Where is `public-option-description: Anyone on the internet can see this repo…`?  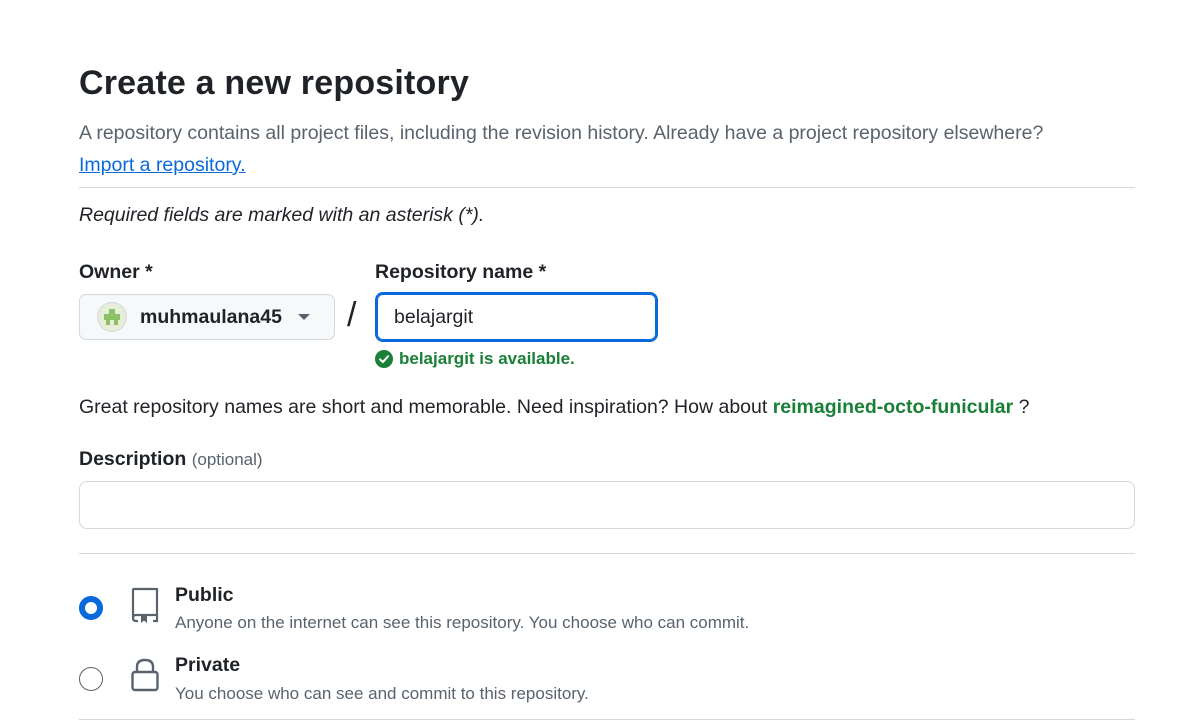
public-option-description: Anyone on the internet can see this repo… is located at coordinates (462, 622).